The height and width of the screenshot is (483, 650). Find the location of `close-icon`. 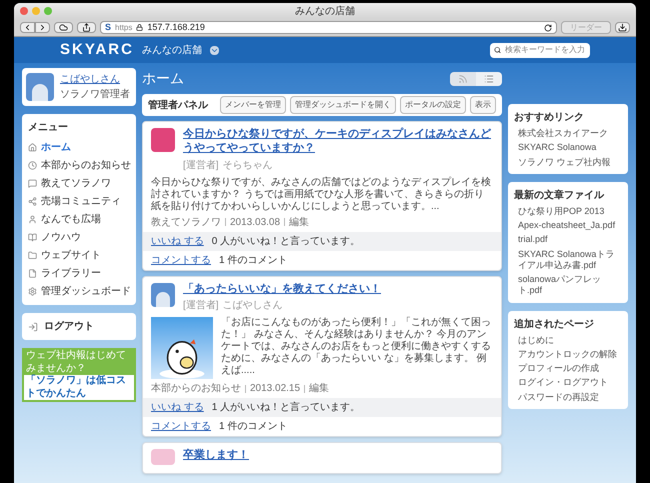

close-icon is located at coordinates (24, 11).